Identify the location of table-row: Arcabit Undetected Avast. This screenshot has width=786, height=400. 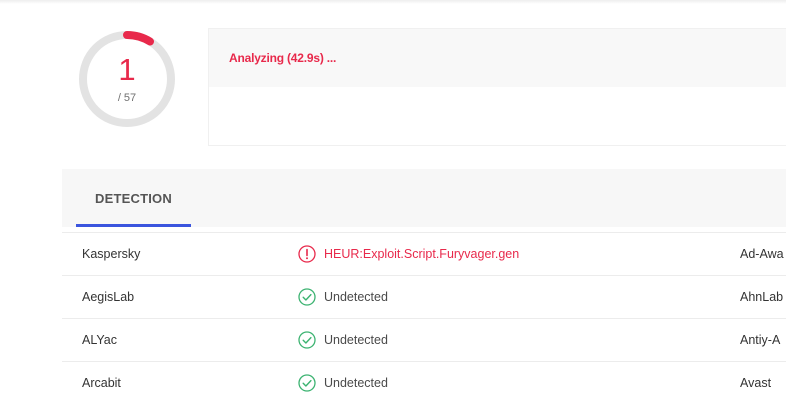
(424, 381).